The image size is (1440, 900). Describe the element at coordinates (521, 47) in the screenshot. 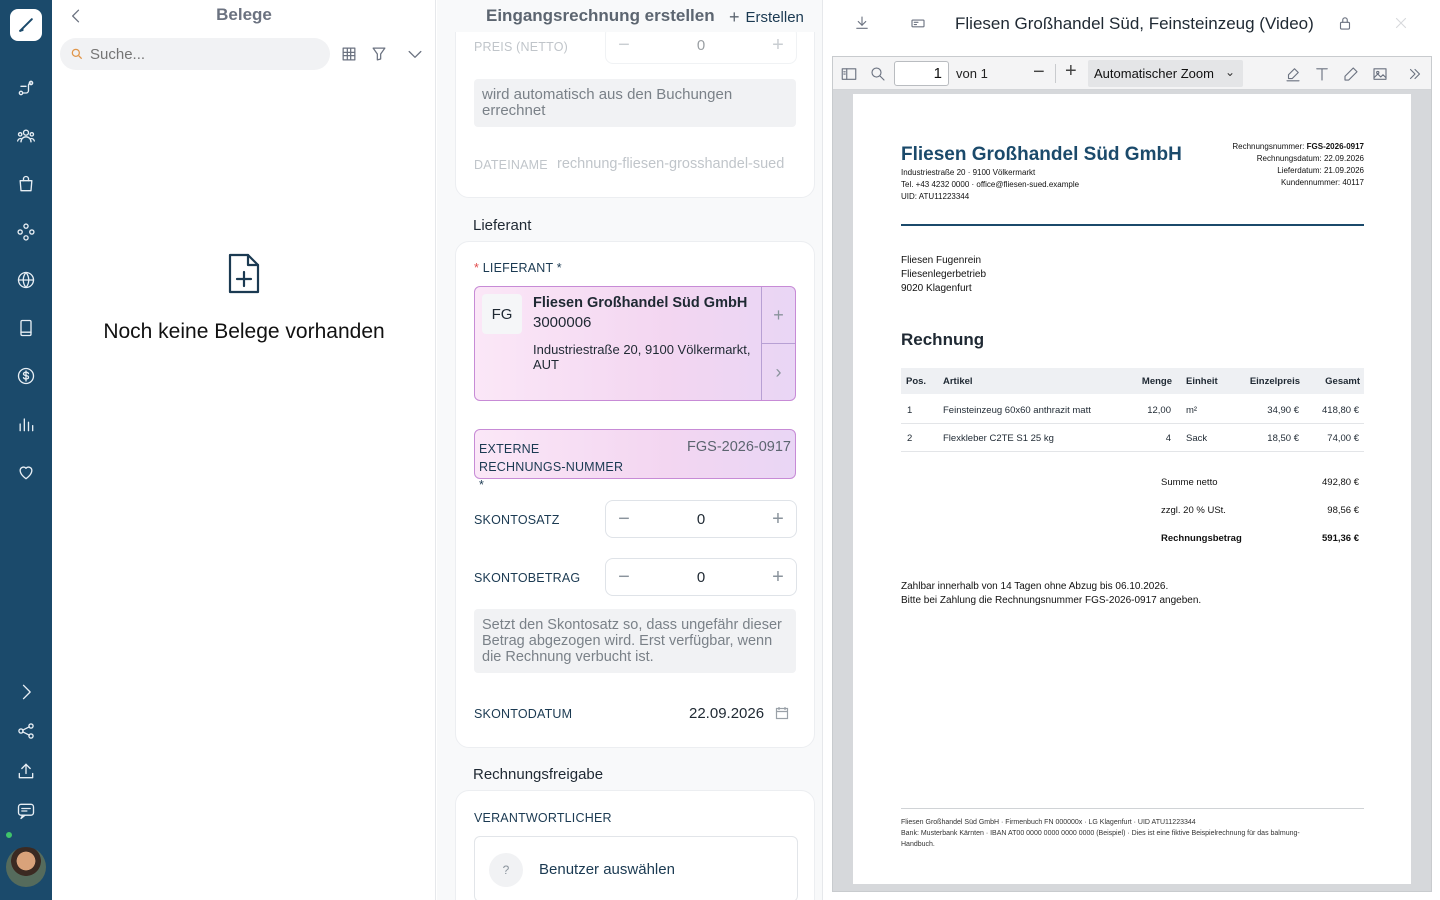

I see `preis-label: PREIS (NETTO)` at that location.